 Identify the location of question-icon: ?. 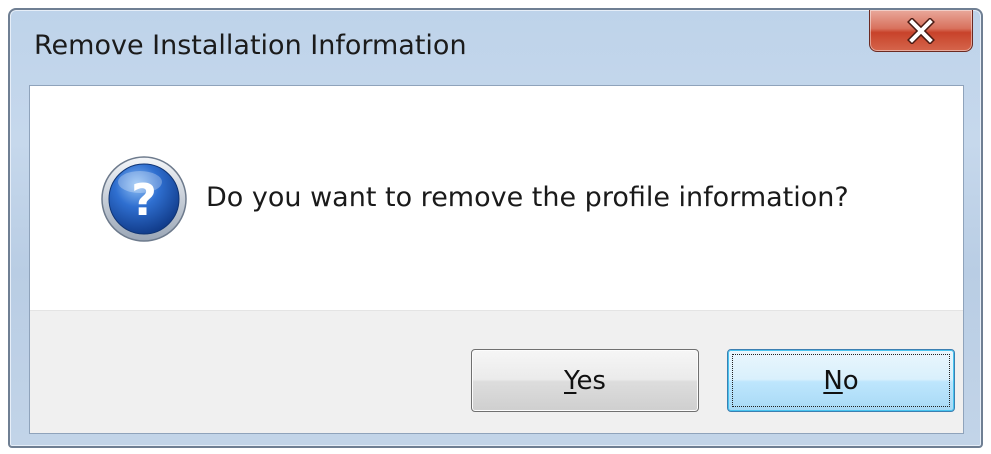
(144, 199).